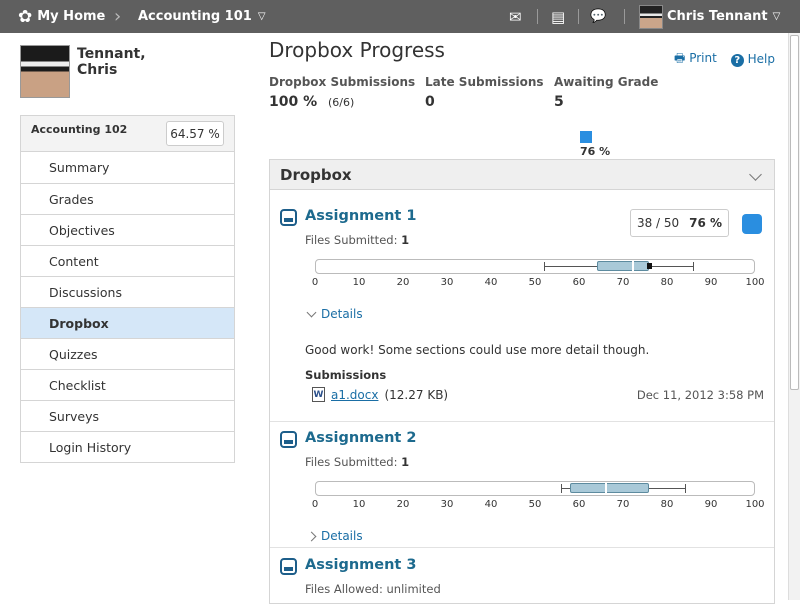 This screenshot has width=800, height=604. What do you see at coordinates (127, 198) in the screenshot?
I see `sidebar-item-grades: Grades` at bounding box center [127, 198].